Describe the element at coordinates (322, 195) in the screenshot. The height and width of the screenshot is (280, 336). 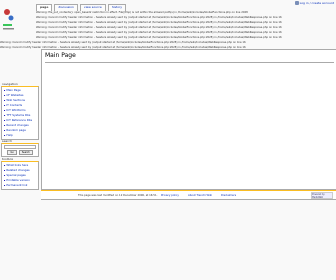
I see `powered-by-badge: Powered by MediaWiki` at that location.